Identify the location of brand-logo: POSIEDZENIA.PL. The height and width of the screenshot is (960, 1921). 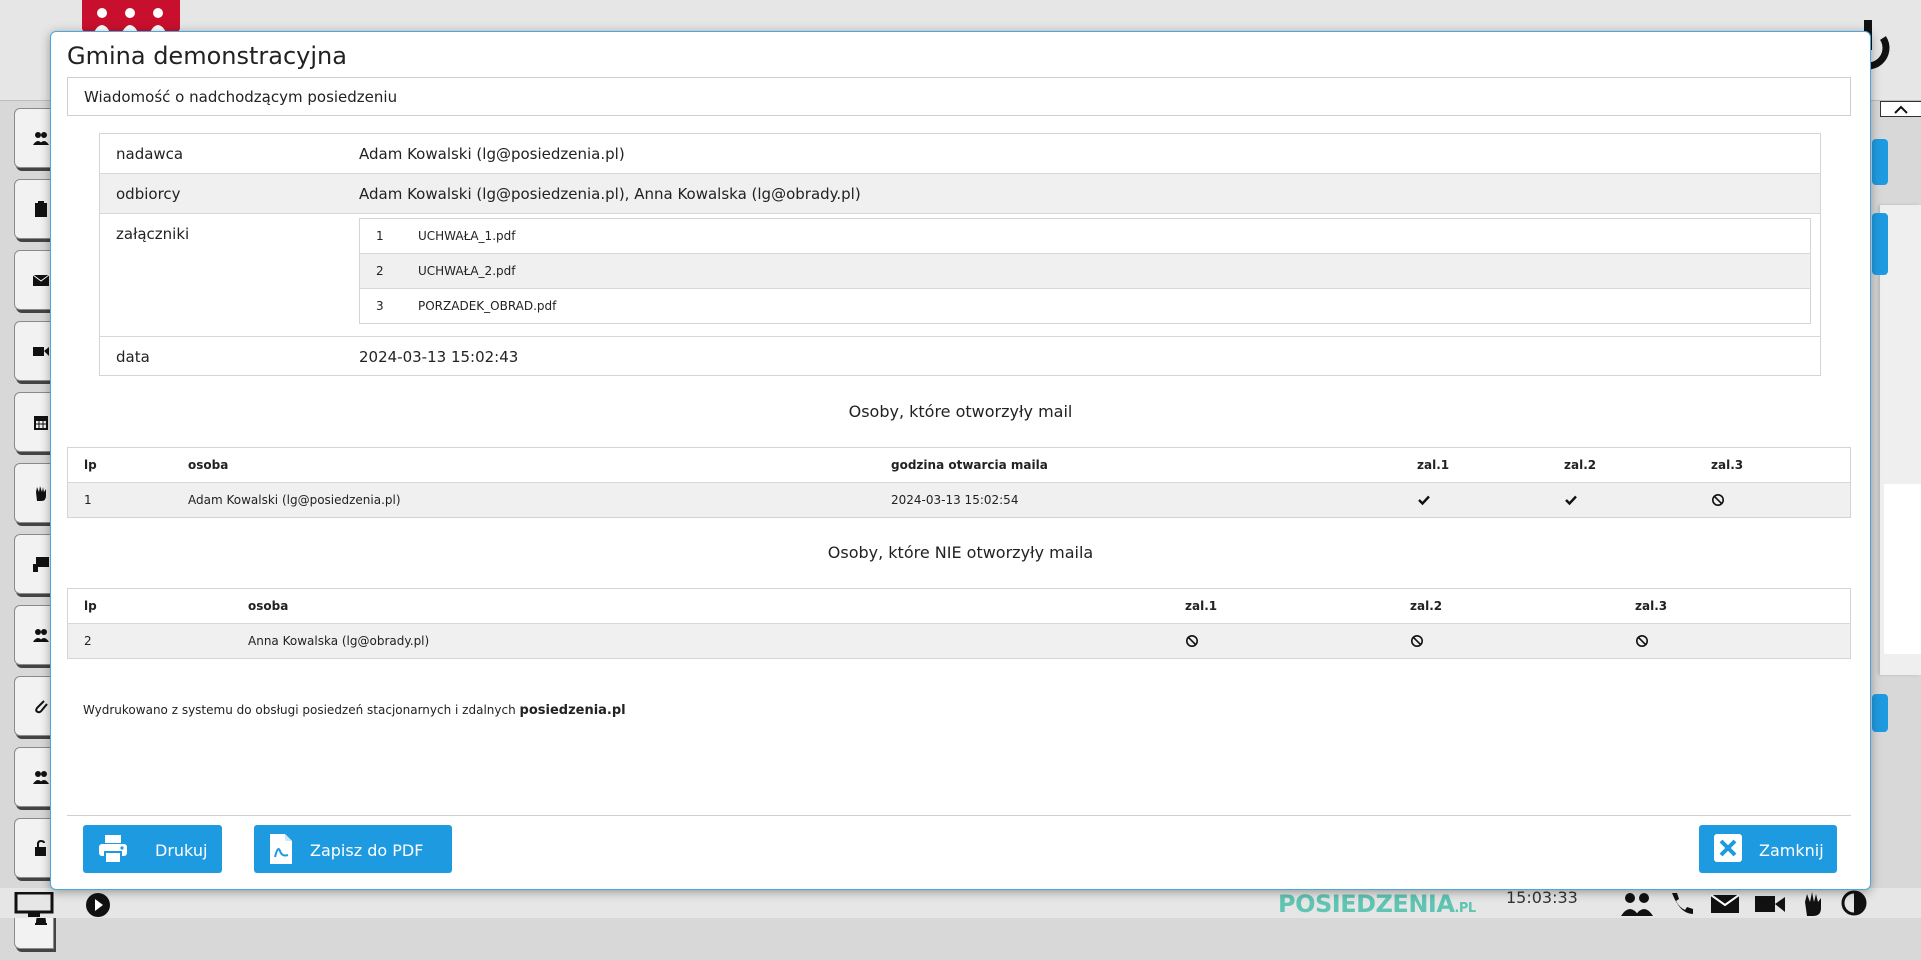
(1377, 904).